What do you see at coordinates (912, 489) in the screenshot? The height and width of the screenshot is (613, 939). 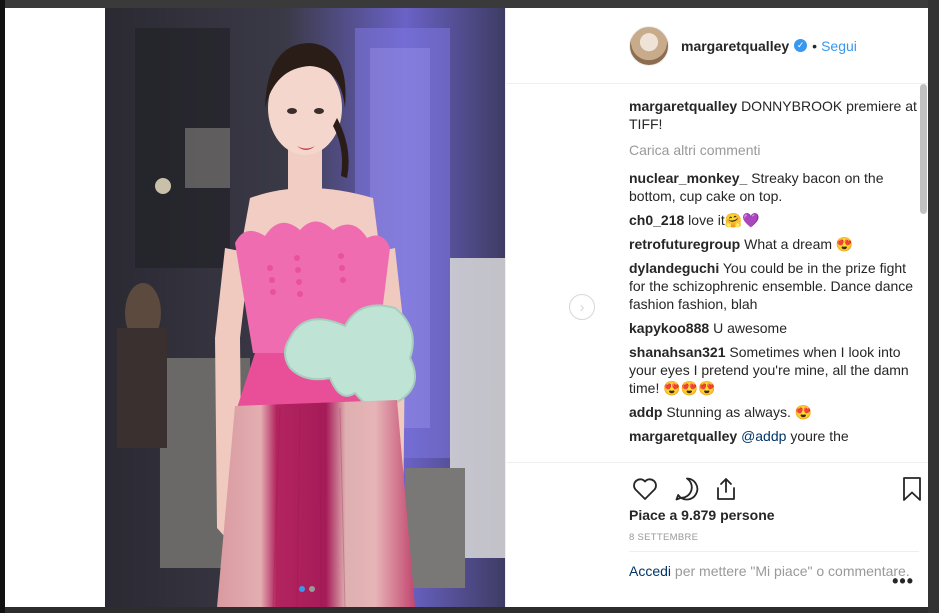 I see `bookmark-icon` at bounding box center [912, 489].